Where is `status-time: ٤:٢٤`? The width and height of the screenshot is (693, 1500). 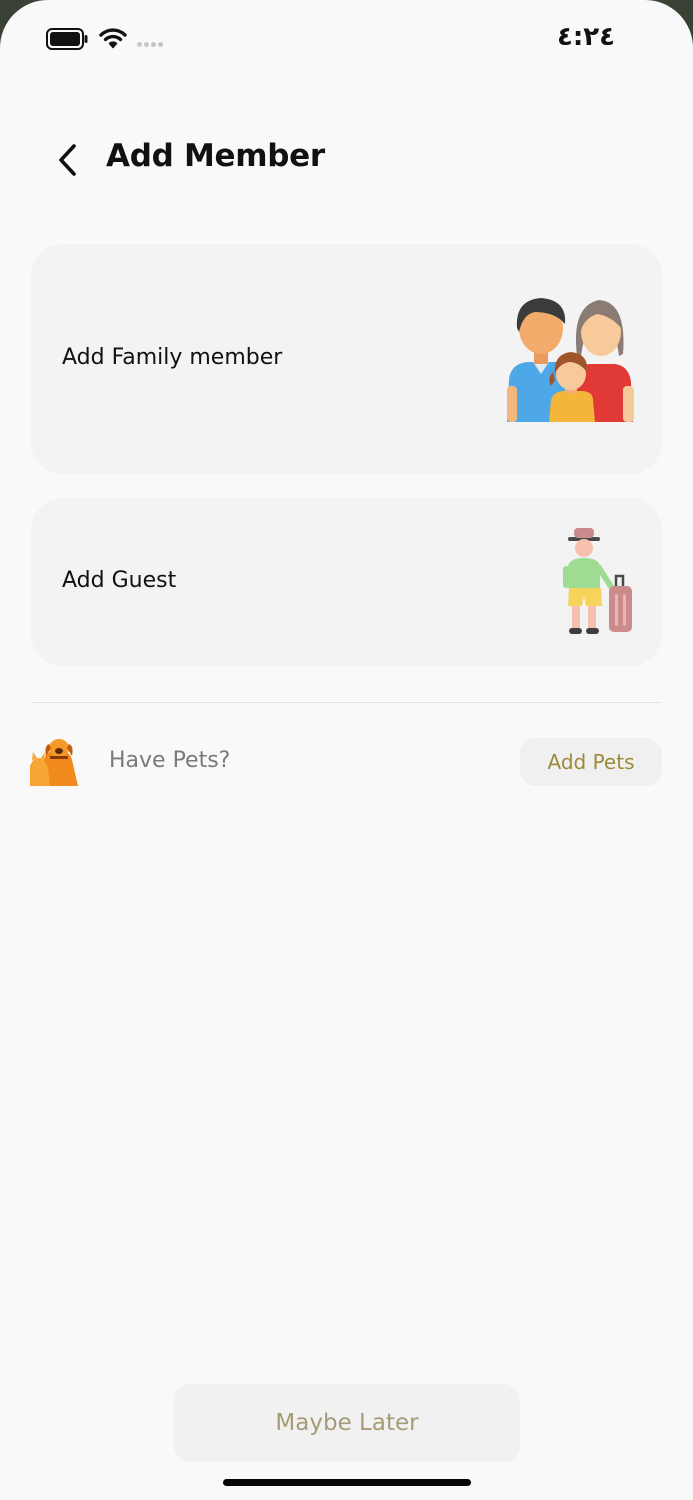
status-time: ٤:٢٤ is located at coordinates (585, 37).